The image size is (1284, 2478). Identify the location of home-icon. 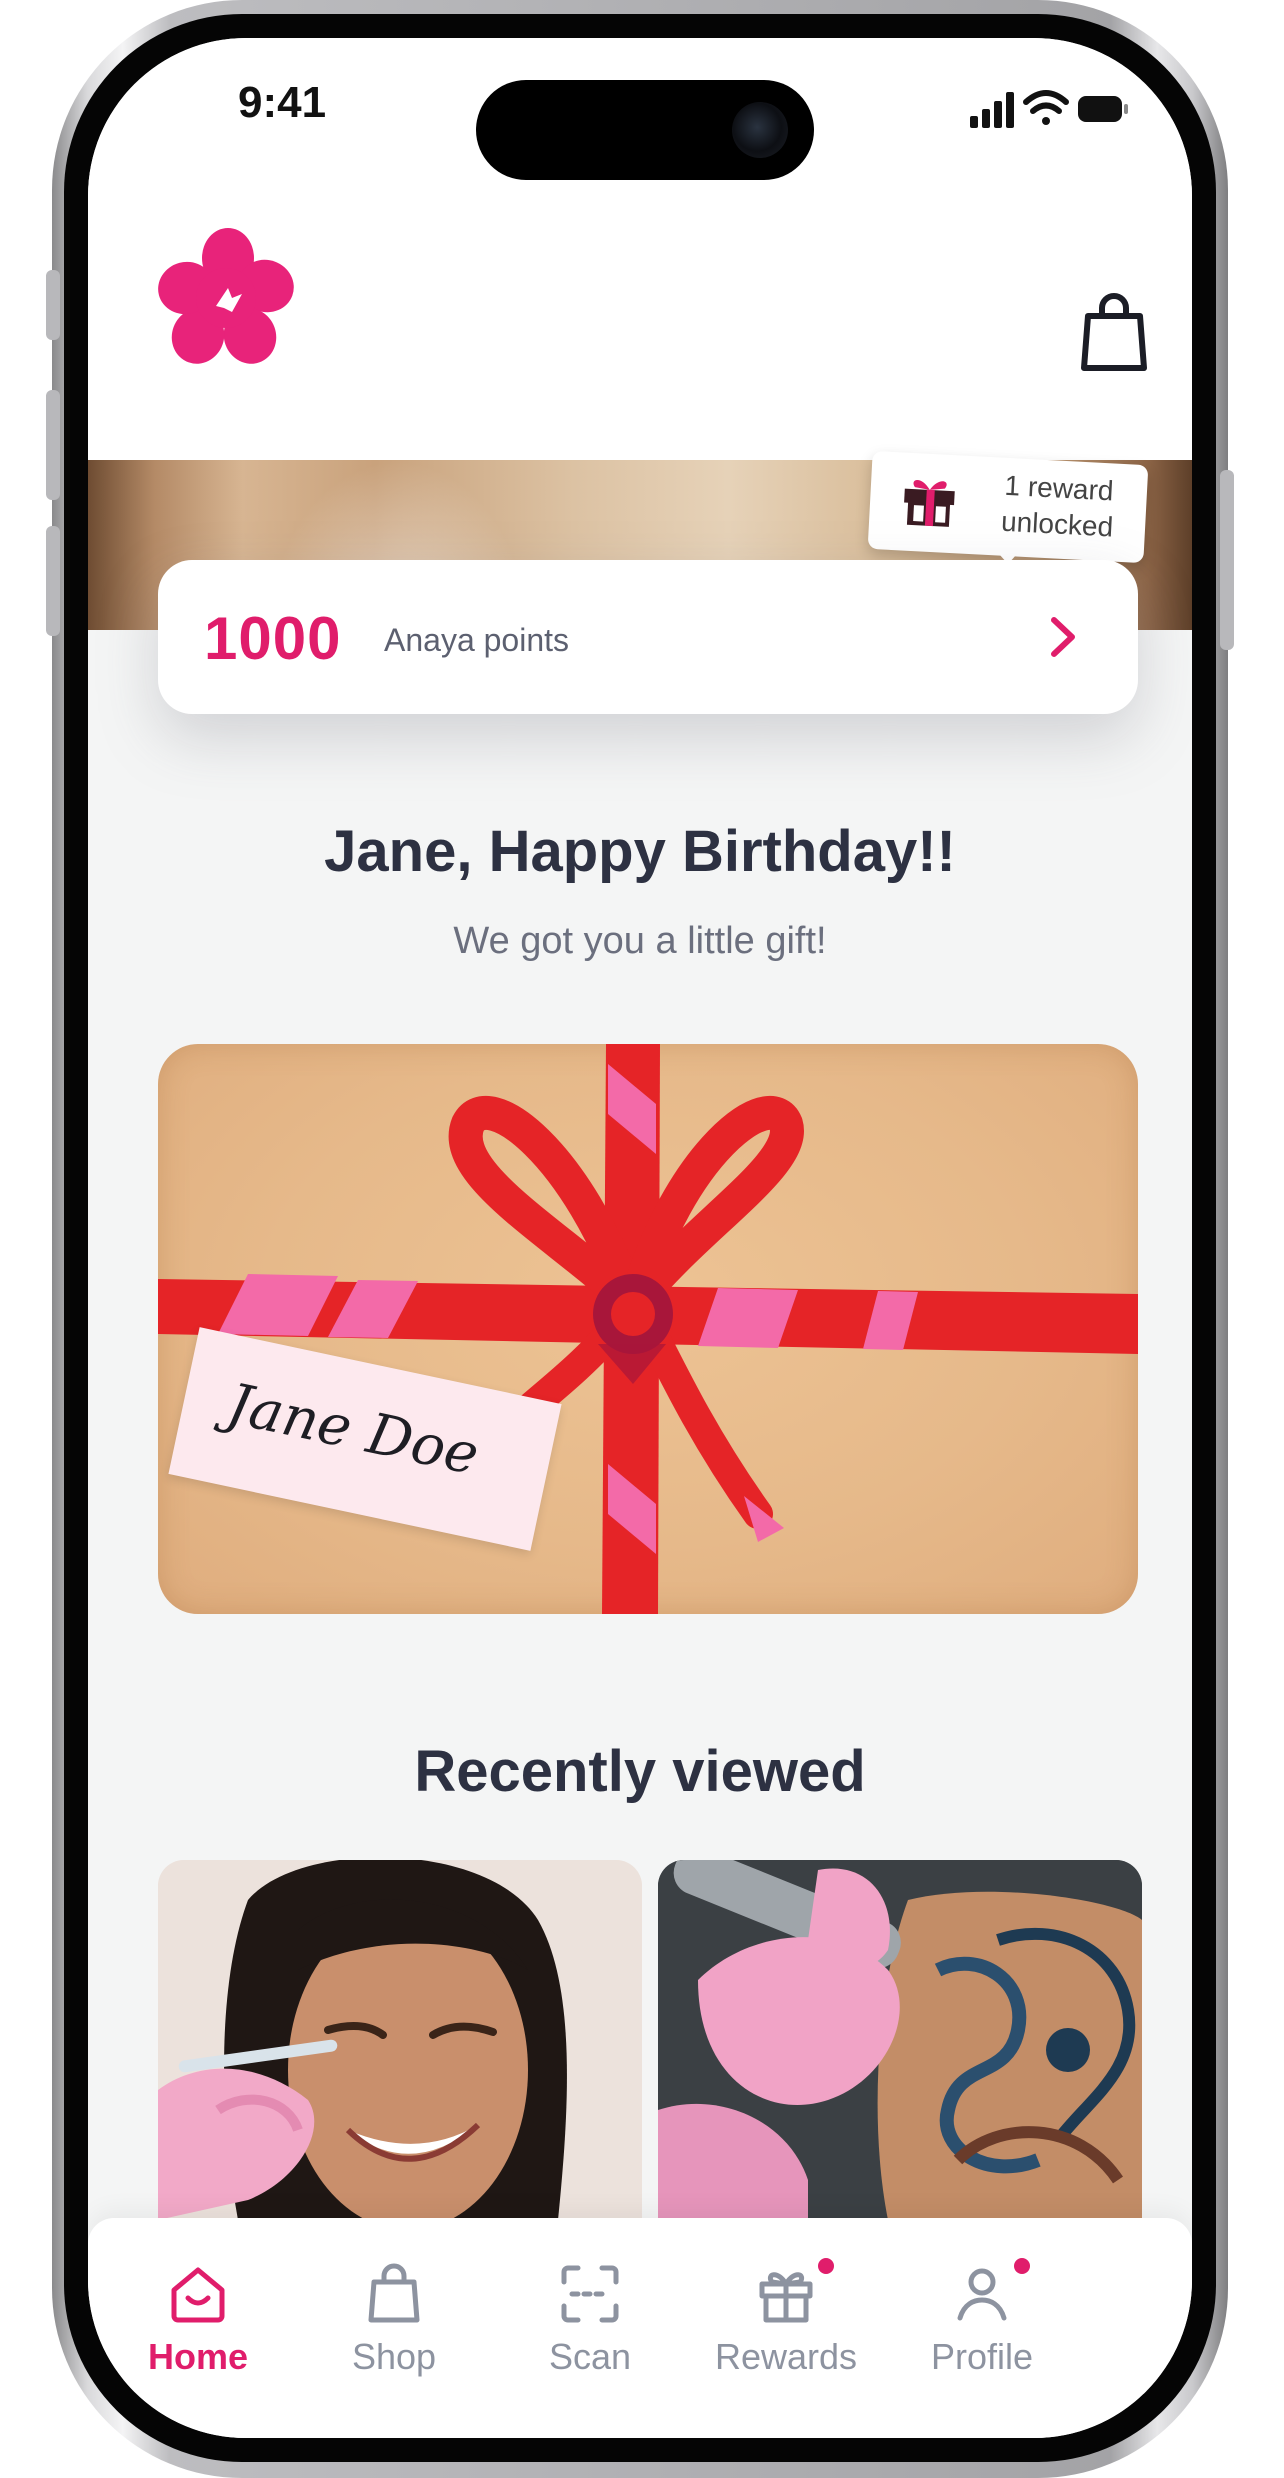
(198, 2295).